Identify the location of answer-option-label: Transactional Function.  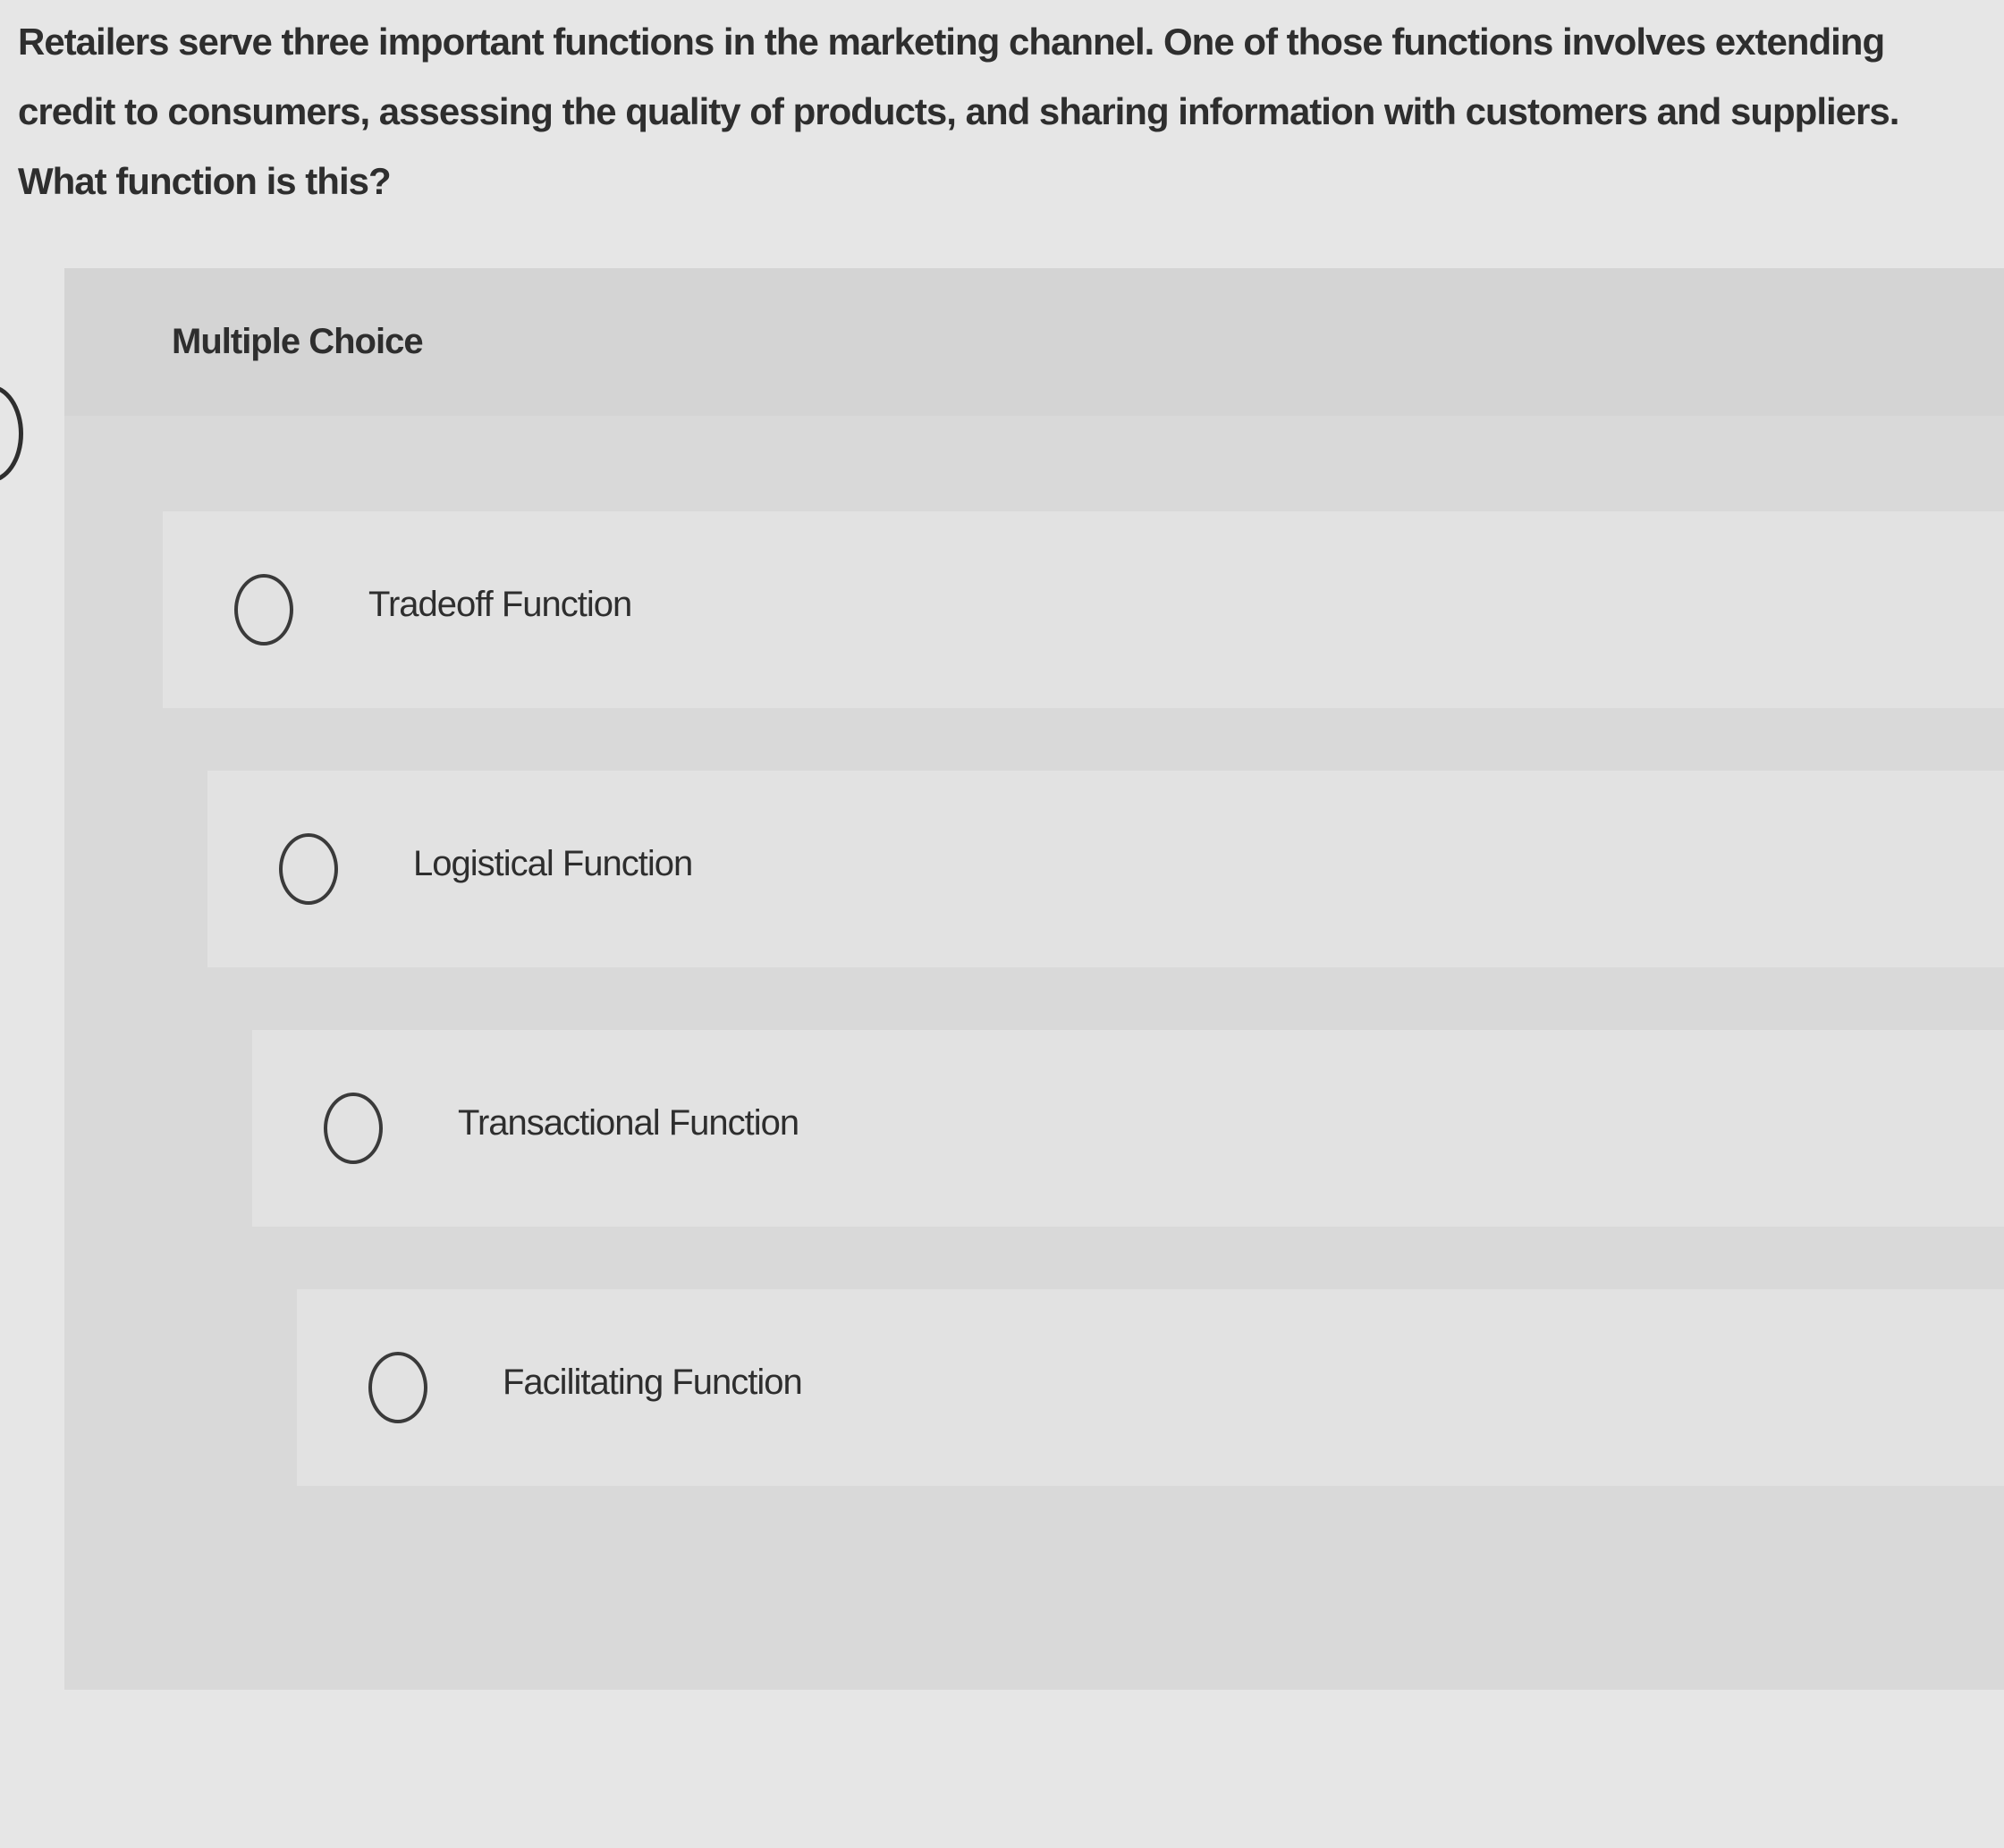
(628, 1123).